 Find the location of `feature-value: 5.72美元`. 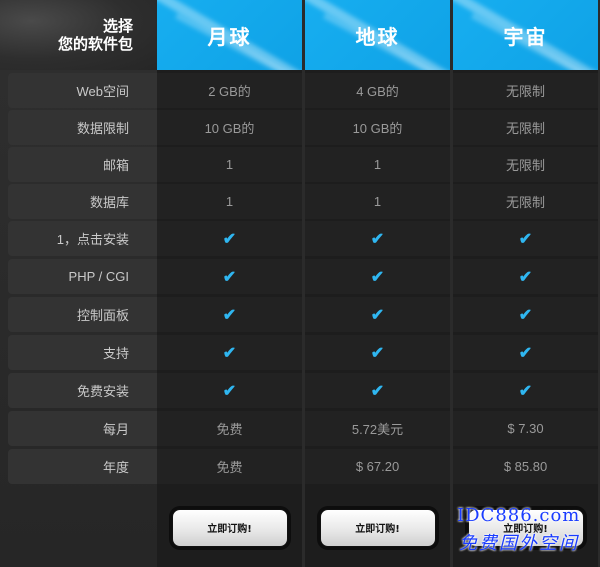

feature-value: 5.72美元 is located at coordinates (377, 429).